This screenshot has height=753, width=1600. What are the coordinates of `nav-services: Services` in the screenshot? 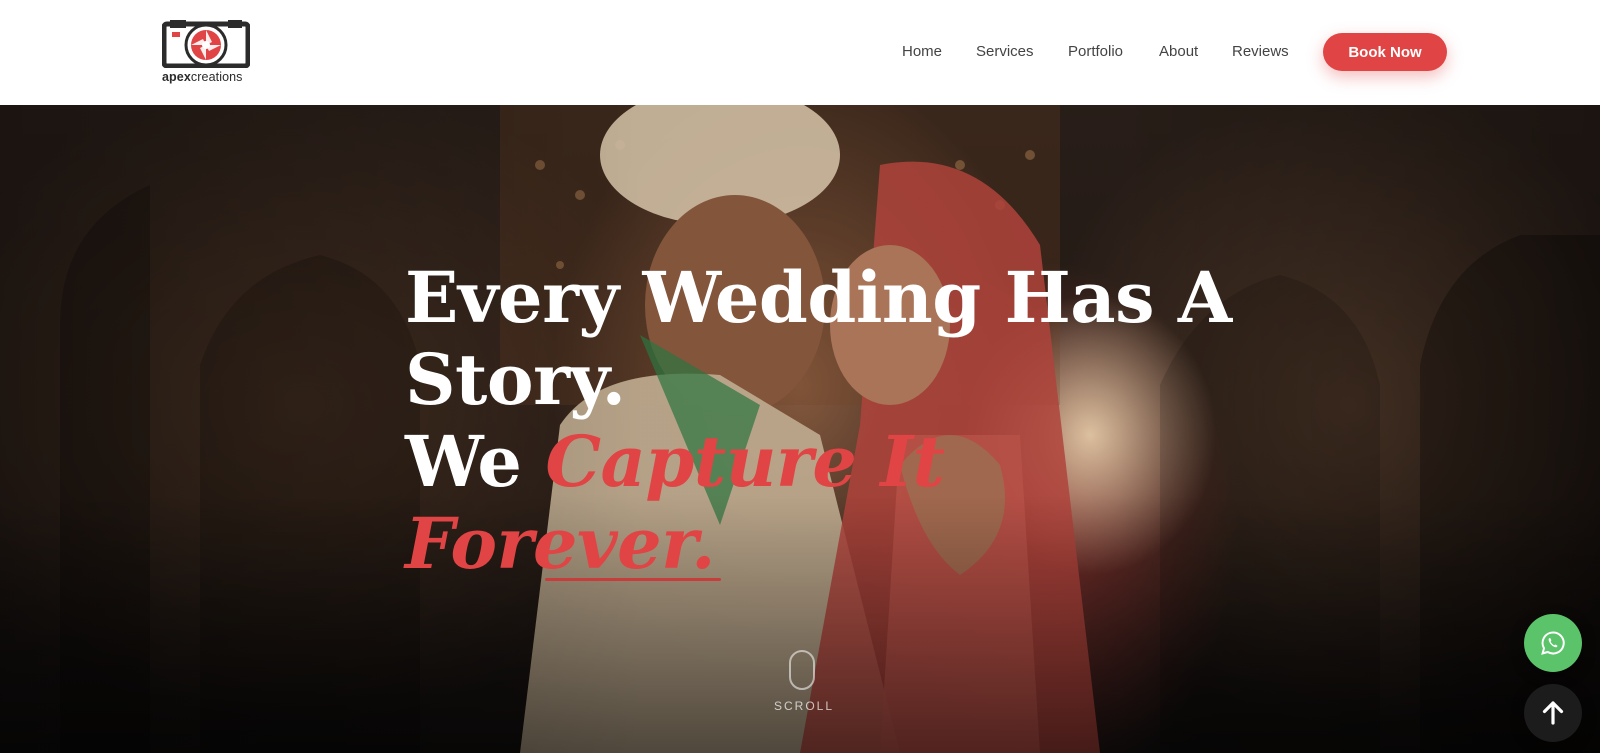 It's located at (1005, 51).